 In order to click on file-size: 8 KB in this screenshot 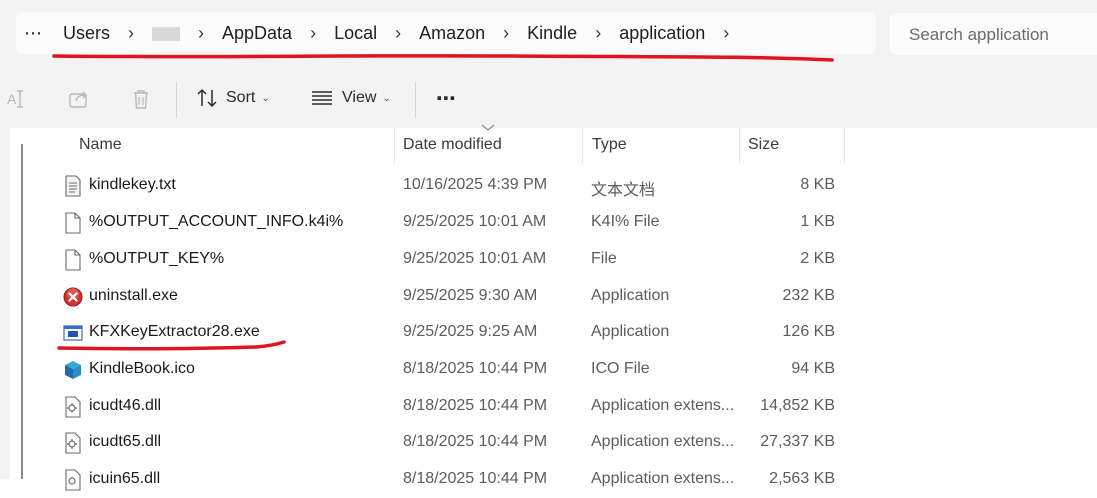, I will do `click(817, 184)`.